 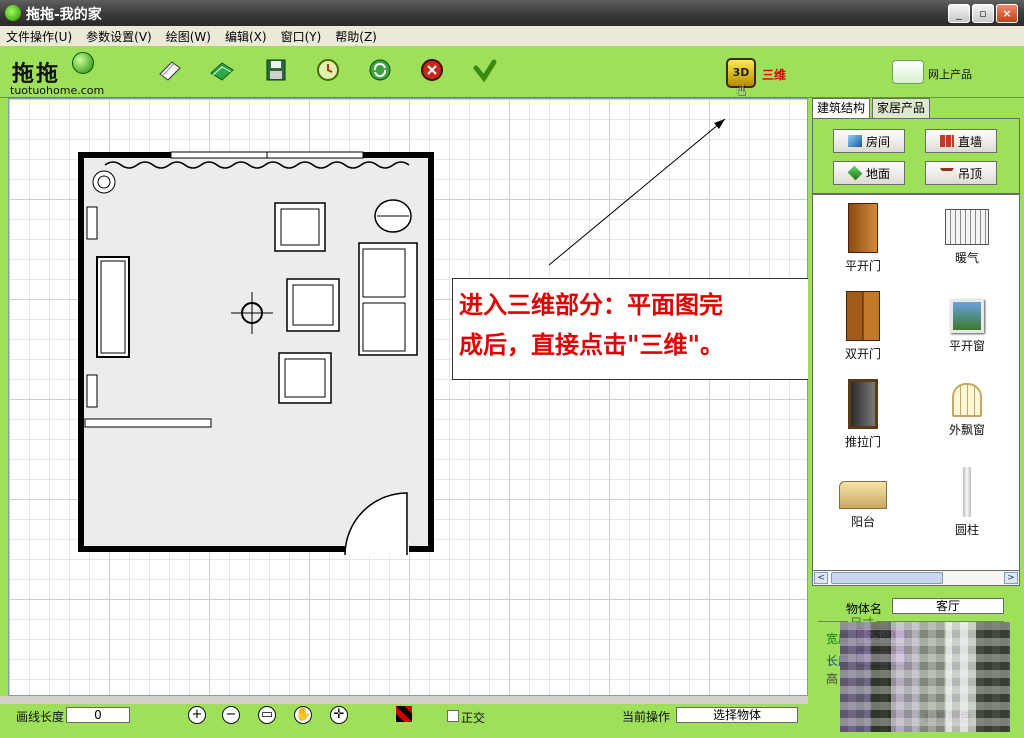 I want to click on item-label: 推拉门, so click(x=862, y=442).